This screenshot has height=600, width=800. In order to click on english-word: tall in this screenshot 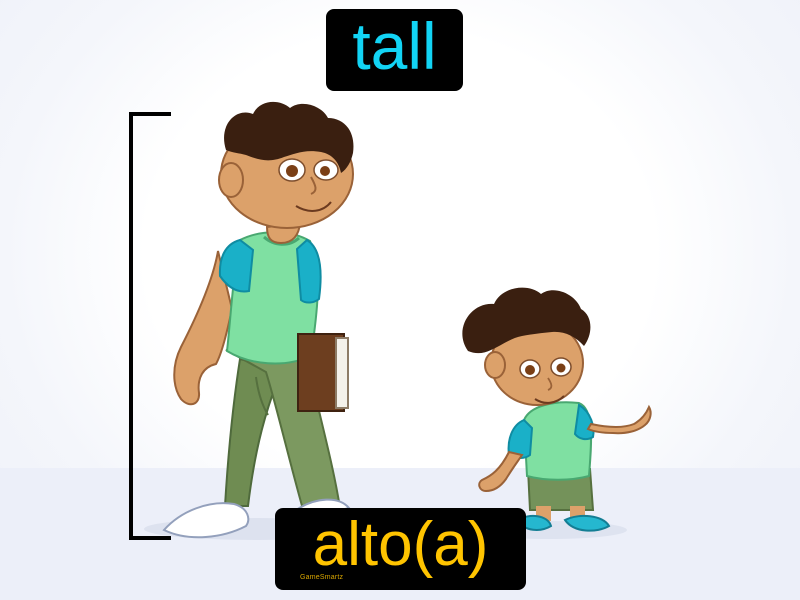, I will do `click(394, 46)`.